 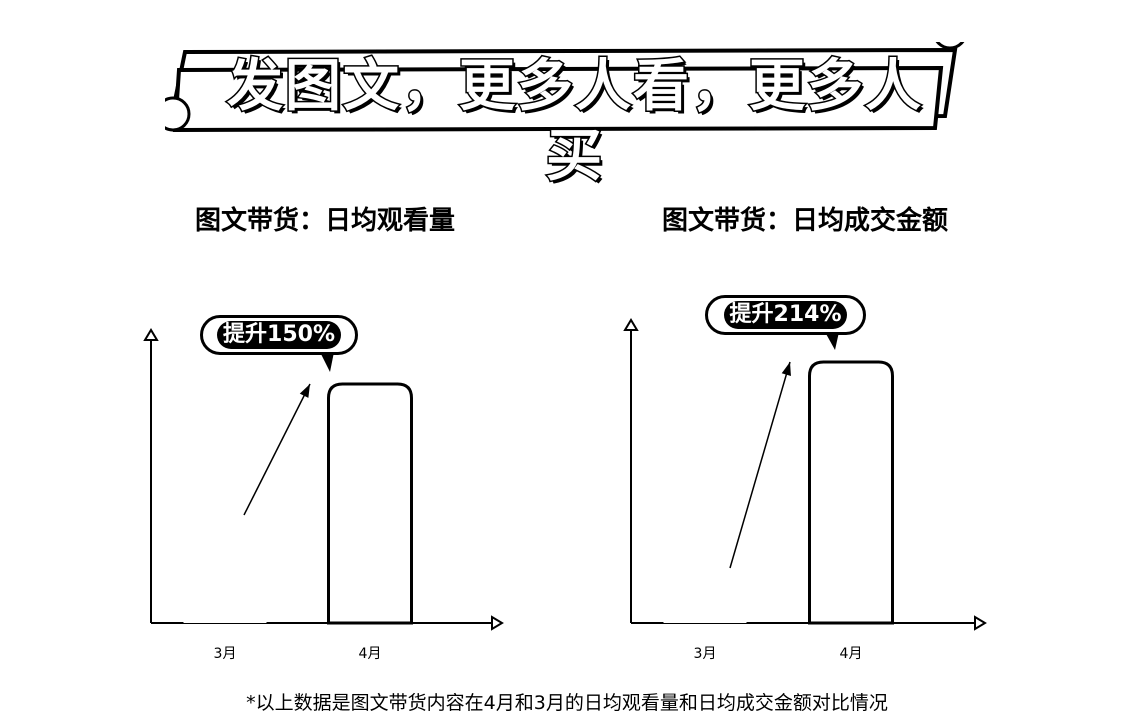 I want to click on annotation-bubble-sales: 提升214%, so click(x=785, y=315).